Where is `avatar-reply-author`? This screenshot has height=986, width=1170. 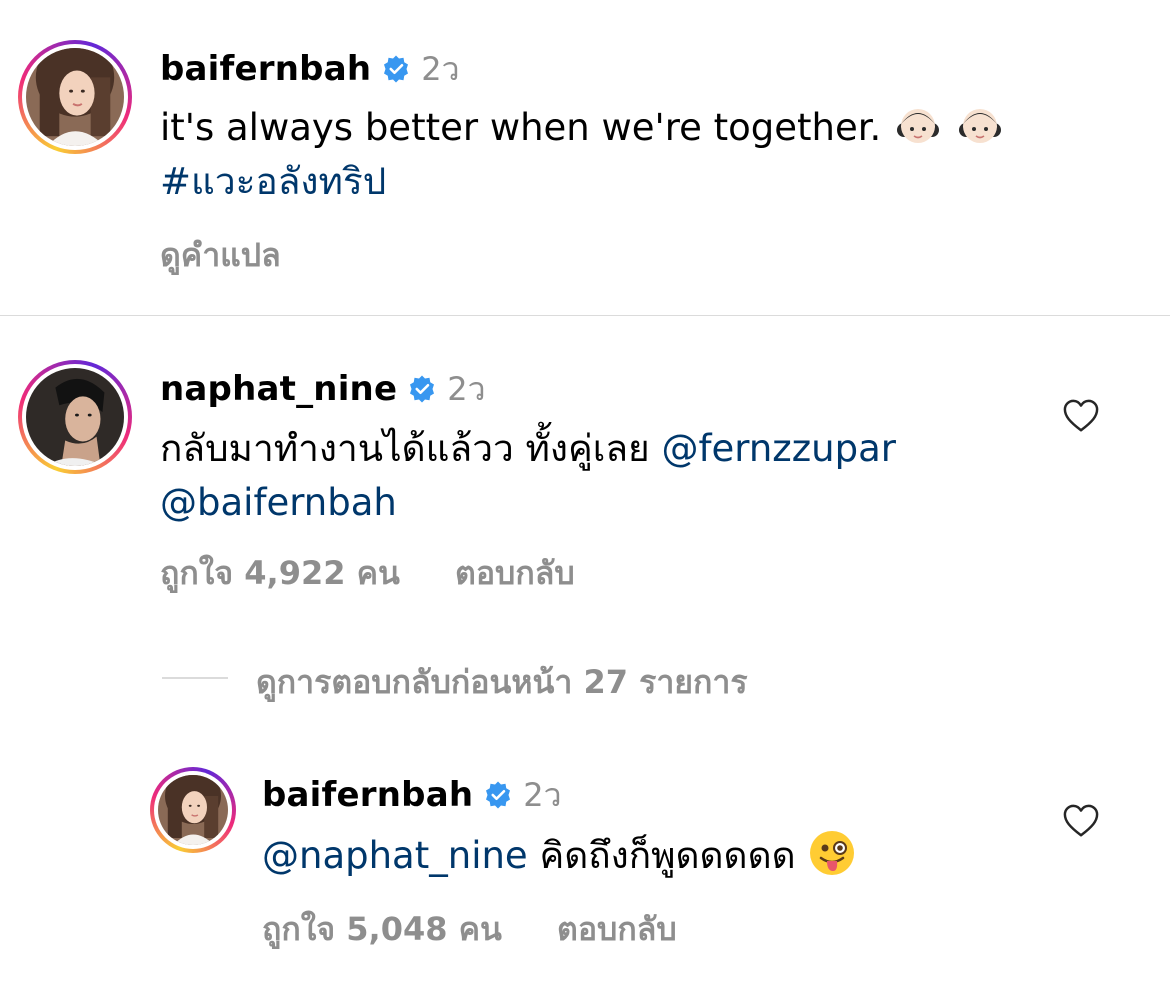
avatar-reply-author is located at coordinates (193, 810).